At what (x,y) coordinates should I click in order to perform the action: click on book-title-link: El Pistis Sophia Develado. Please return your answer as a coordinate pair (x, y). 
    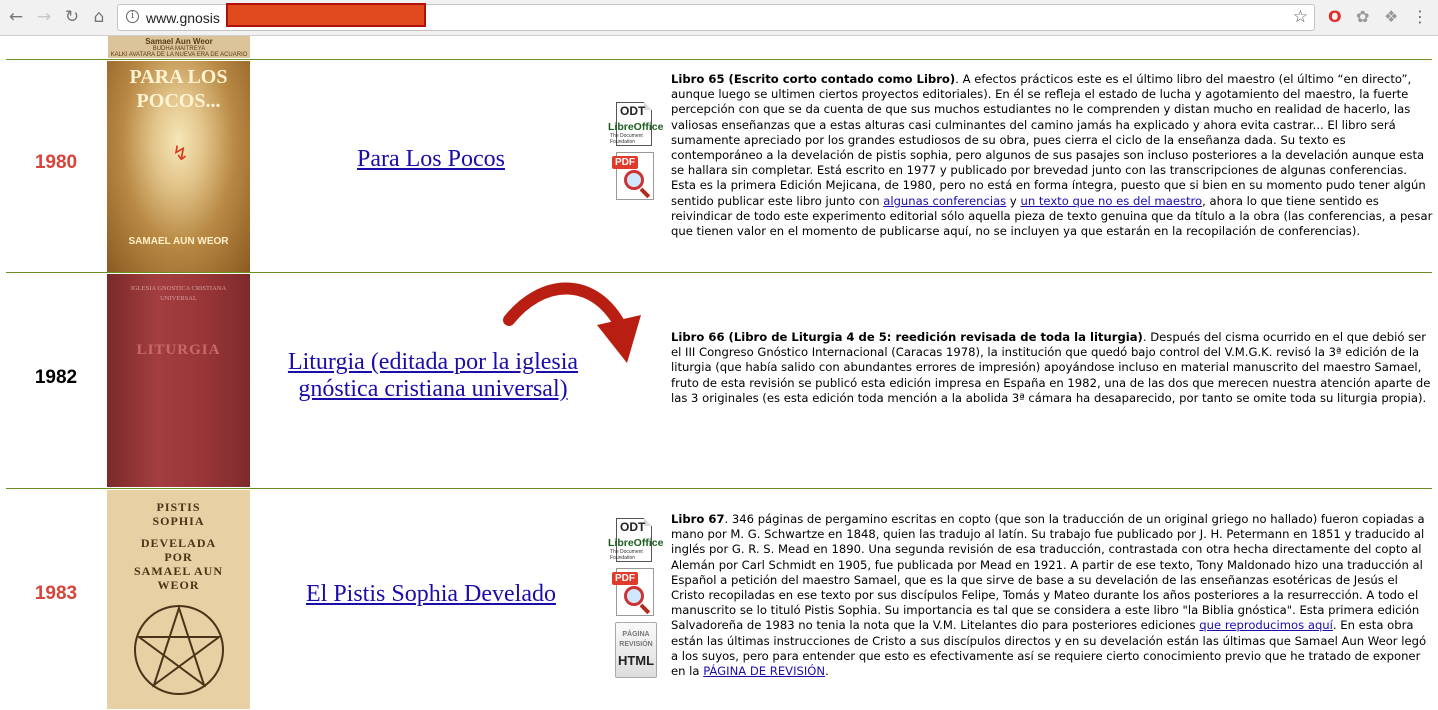
    Looking at the image, I should click on (431, 594).